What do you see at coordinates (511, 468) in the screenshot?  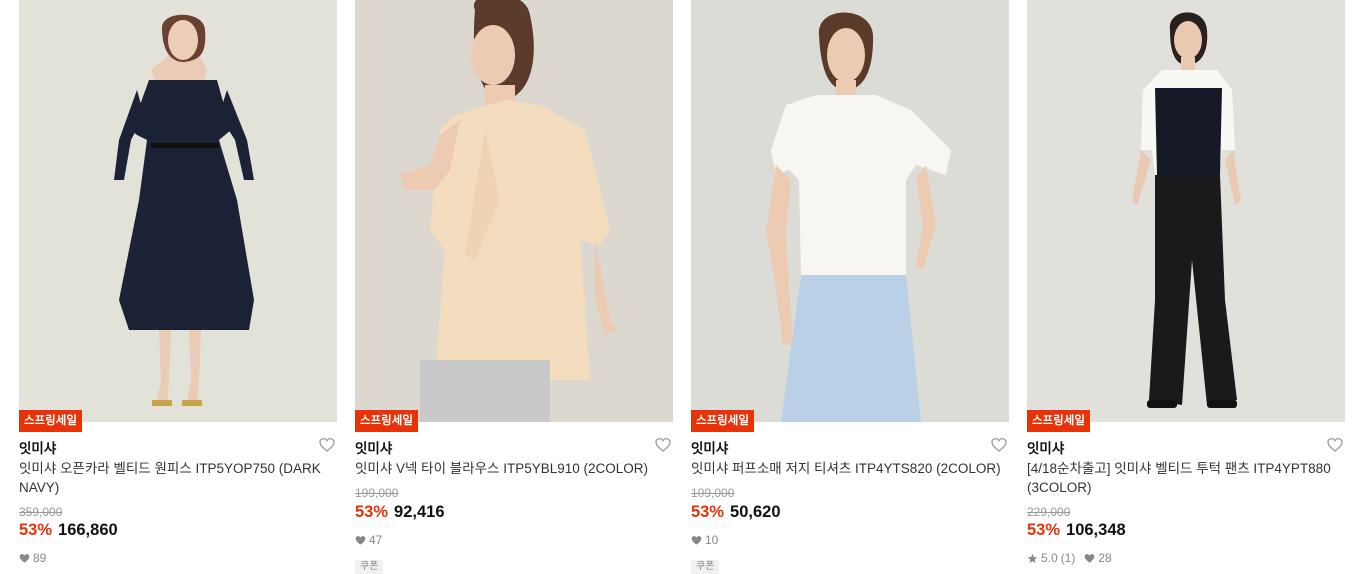 I see `product-name: 잇미샤 V넥 타이 블라우스 ITP5YBL910 (2COLOR)` at bounding box center [511, 468].